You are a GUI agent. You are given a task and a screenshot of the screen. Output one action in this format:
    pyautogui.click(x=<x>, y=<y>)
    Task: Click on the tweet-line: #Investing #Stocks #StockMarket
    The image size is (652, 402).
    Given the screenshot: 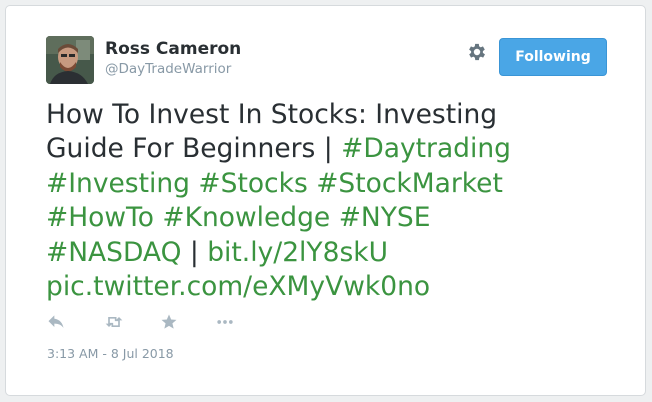 What is the action you would take?
    pyautogui.click(x=331, y=184)
    